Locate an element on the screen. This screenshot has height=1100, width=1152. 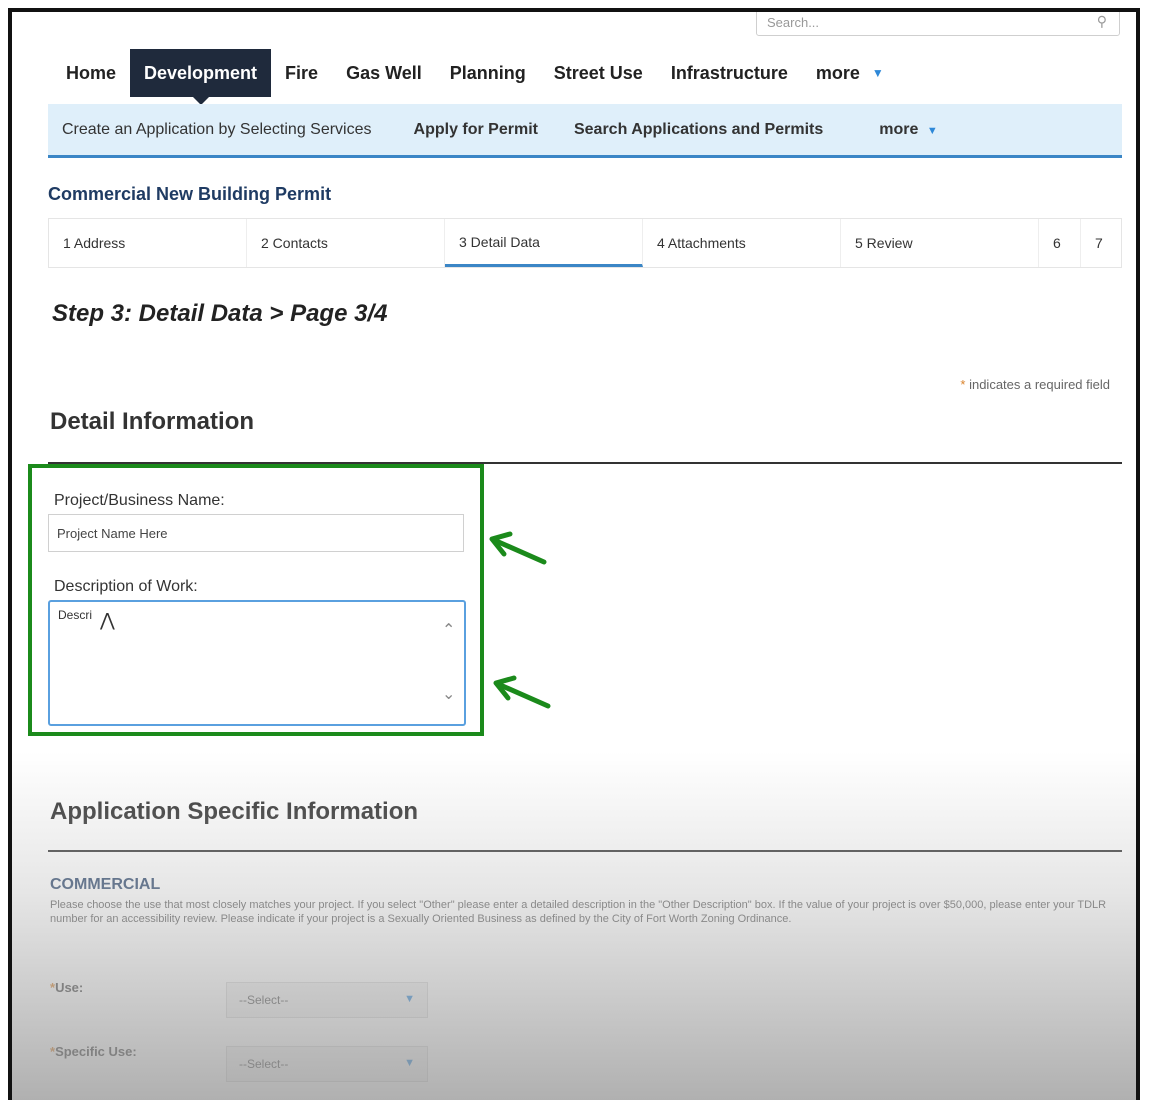
specific-use-select: --Select-- ▼ is located at coordinates (327, 1064).